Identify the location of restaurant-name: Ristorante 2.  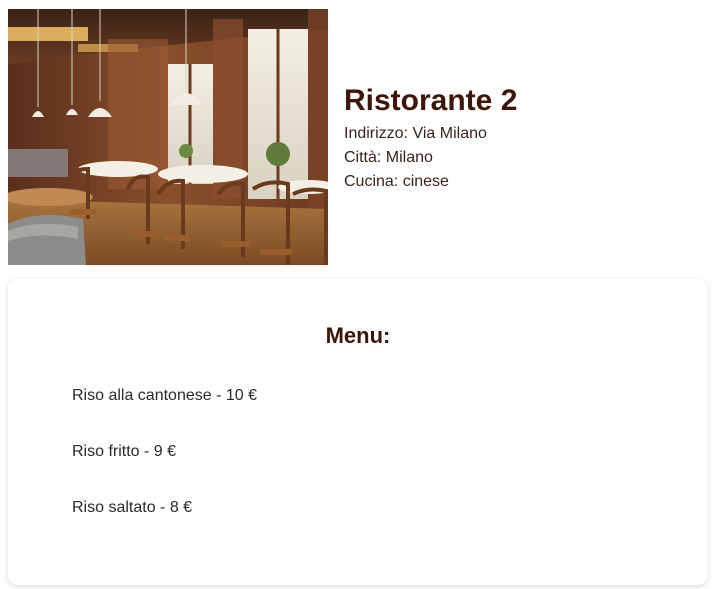
(431, 100).